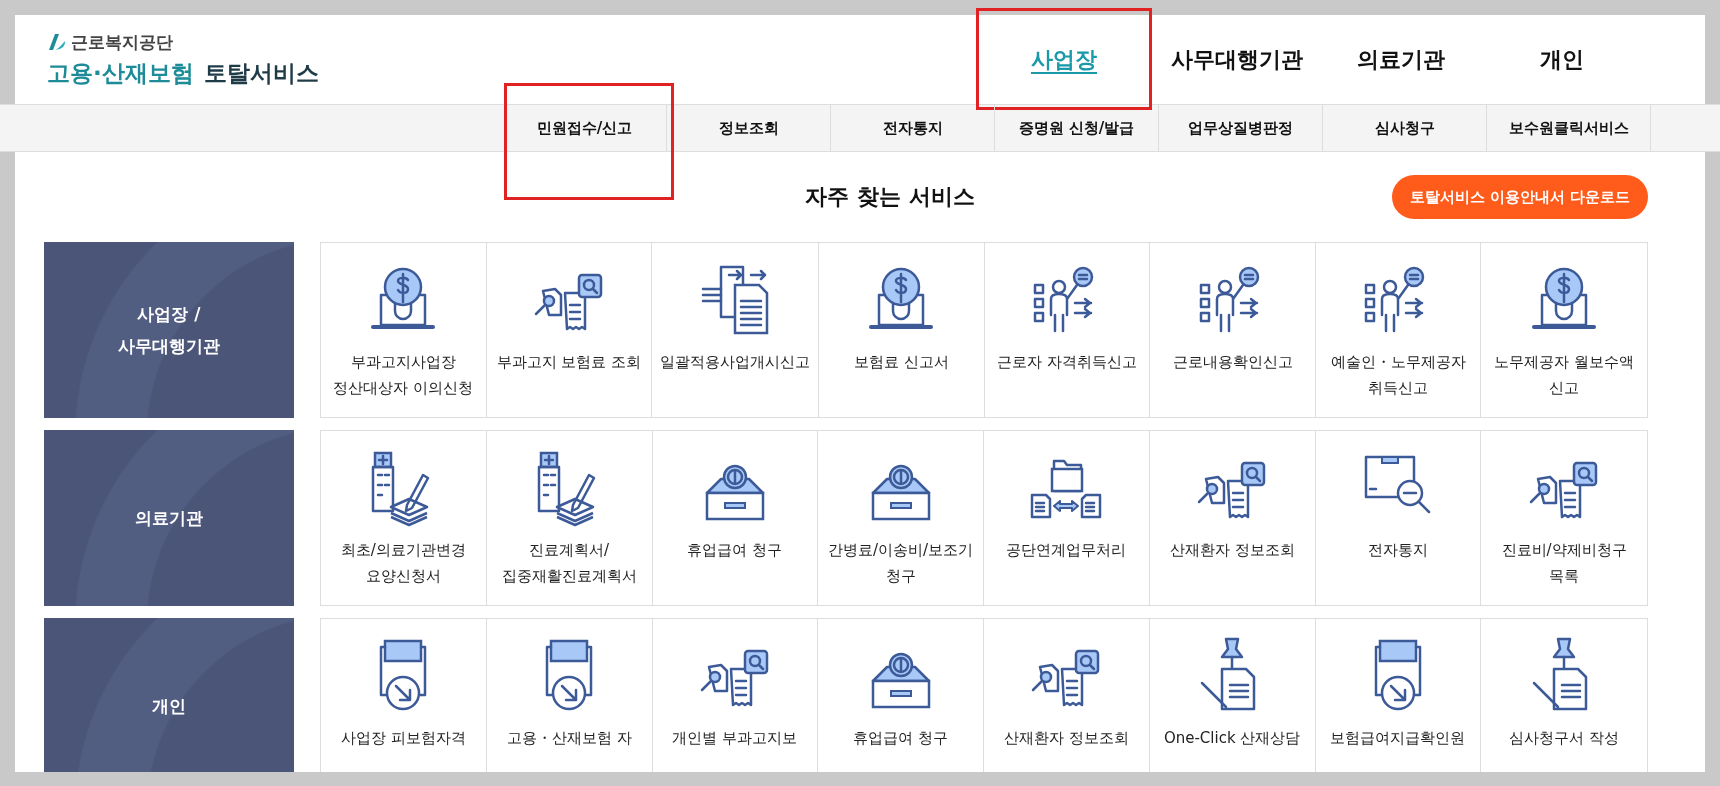  What do you see at coordinates (569, 362) in the screenshot?
I see `service-label: 부과고지 보험료 조회` at bounding box center [569, 362].